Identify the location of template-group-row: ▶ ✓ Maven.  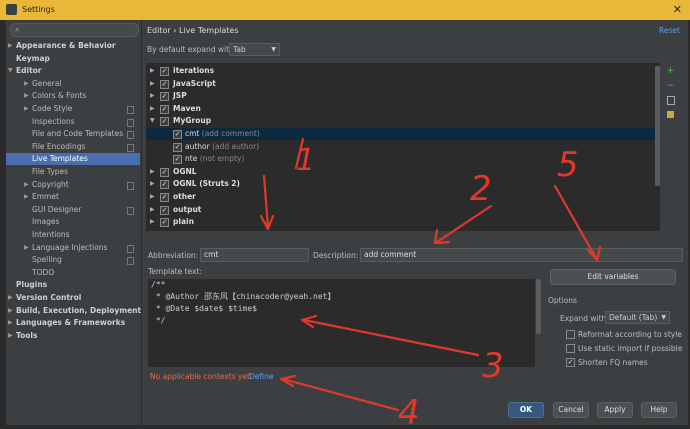
(403, 109).